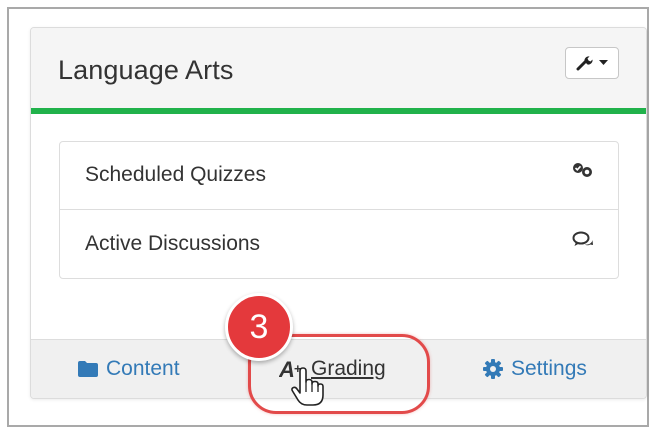 The height and width of the screenshot is (427, 656). I want to click on hand-pointer-icon, so click(307, 386).